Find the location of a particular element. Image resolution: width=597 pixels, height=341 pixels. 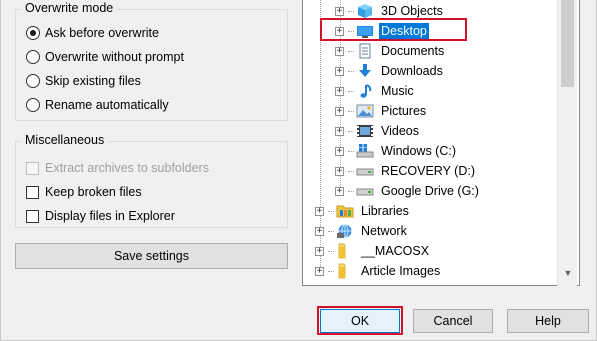

radio-label: Ask before overwrite is located at coordinates (102, 33).